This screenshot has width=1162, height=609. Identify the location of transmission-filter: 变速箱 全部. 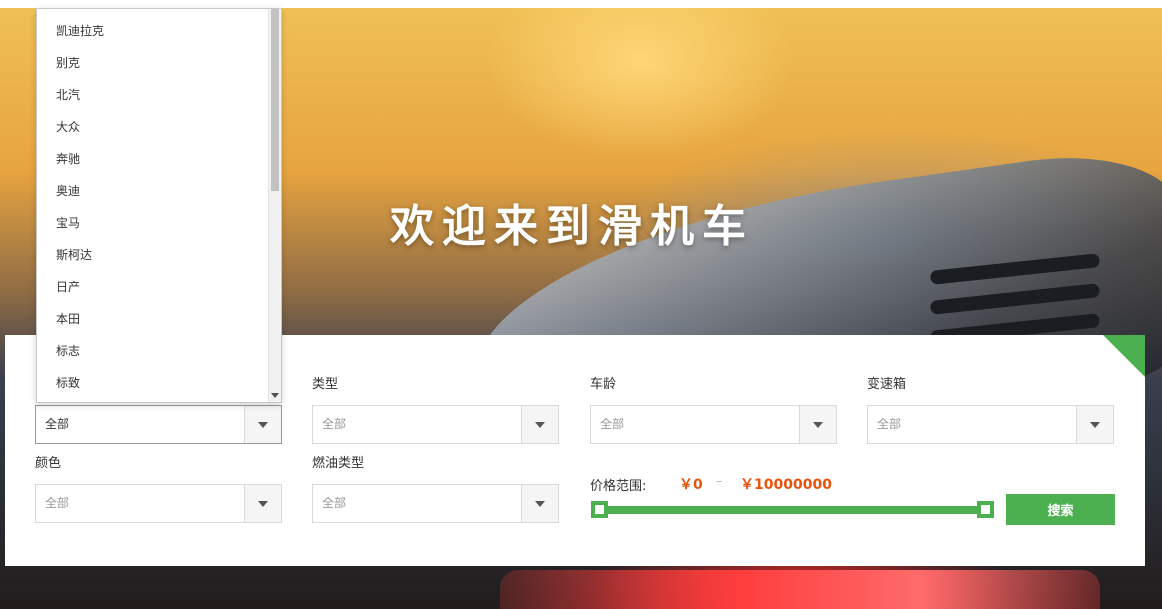
(990, 409).